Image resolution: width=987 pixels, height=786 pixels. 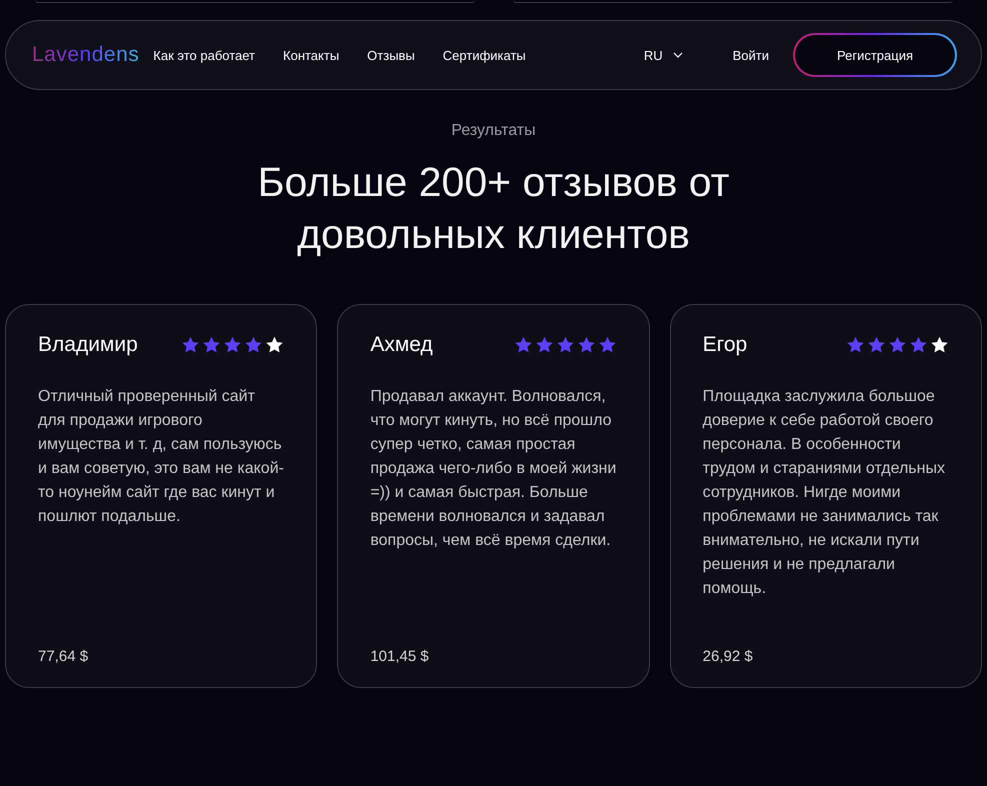 I want to click on review-text: Продавал аккаунт. Волновался, что могут кинуть, но всё прошло супер четко, самая простая продажа чего-либо в моей жизни =)) и самая быстрая. Больше времени волновался и задавал вопросы, чем всё время сделки., so click(x=493, y=469).